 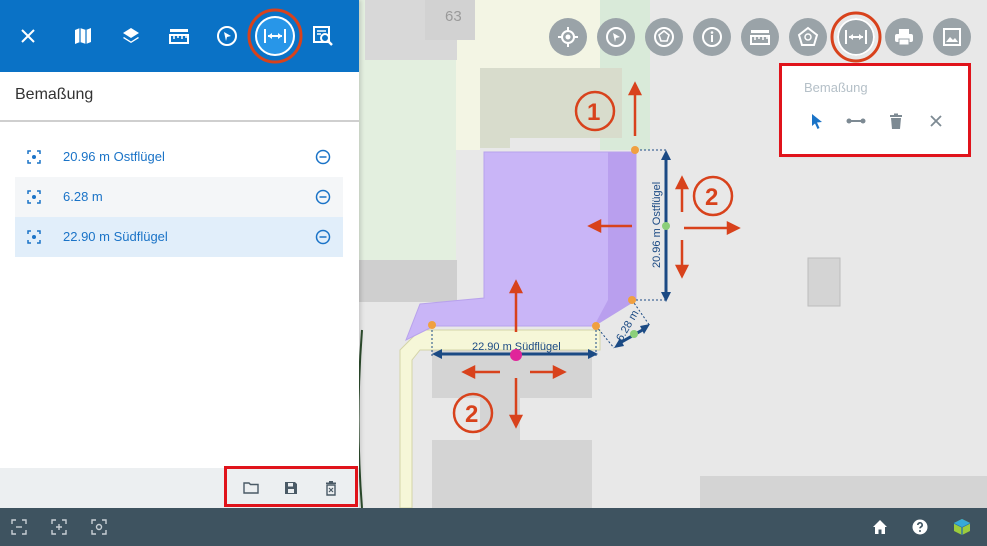 I want to click on locate-button, so click(x=568, y=37).